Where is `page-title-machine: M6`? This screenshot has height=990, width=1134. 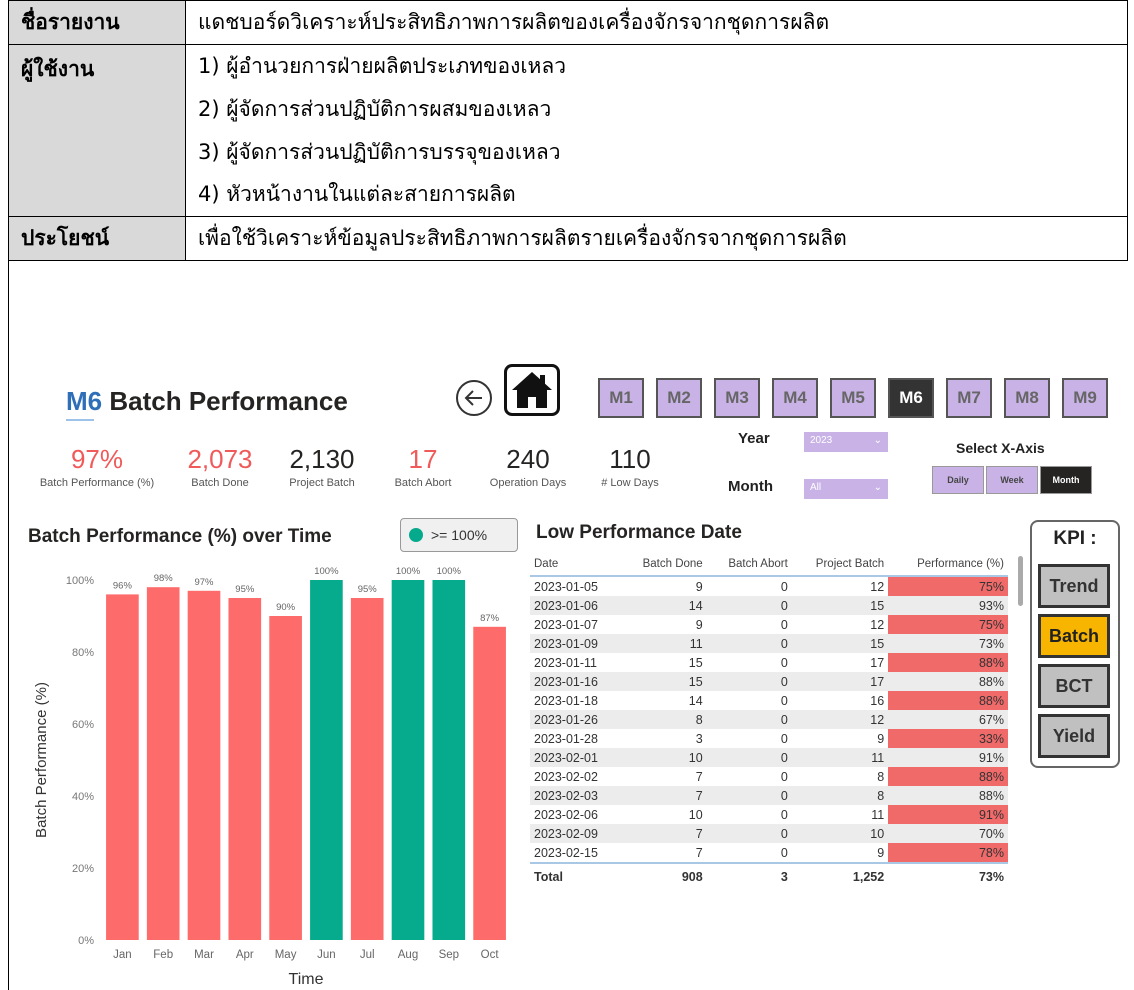 page-title-machine: M6 is located at coordinates (84, 401).